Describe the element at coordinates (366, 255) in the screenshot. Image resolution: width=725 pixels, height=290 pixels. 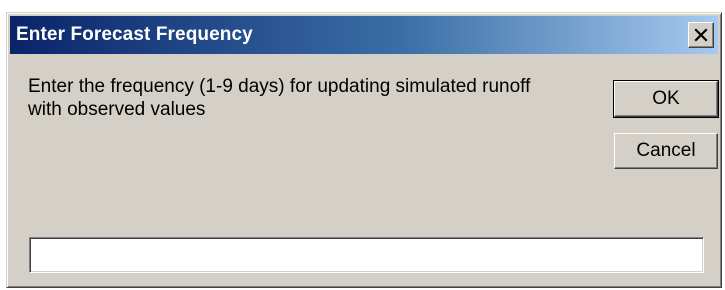
I see `frequency-input` at that location.